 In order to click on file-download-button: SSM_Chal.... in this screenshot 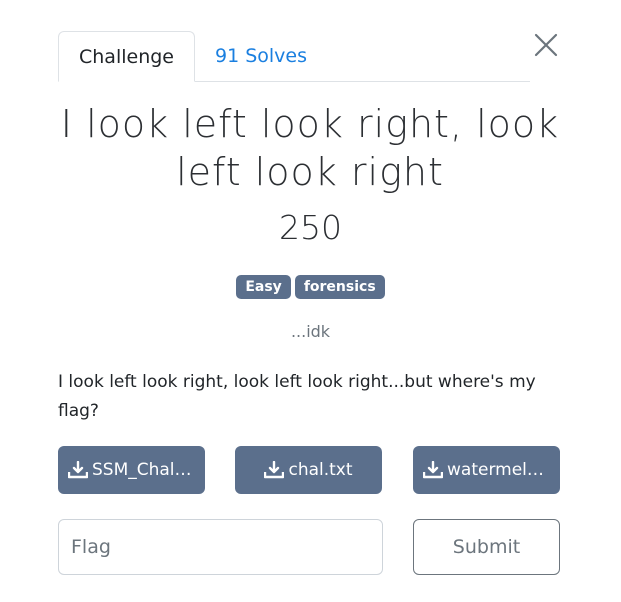, I will do `click(131, 470)`.